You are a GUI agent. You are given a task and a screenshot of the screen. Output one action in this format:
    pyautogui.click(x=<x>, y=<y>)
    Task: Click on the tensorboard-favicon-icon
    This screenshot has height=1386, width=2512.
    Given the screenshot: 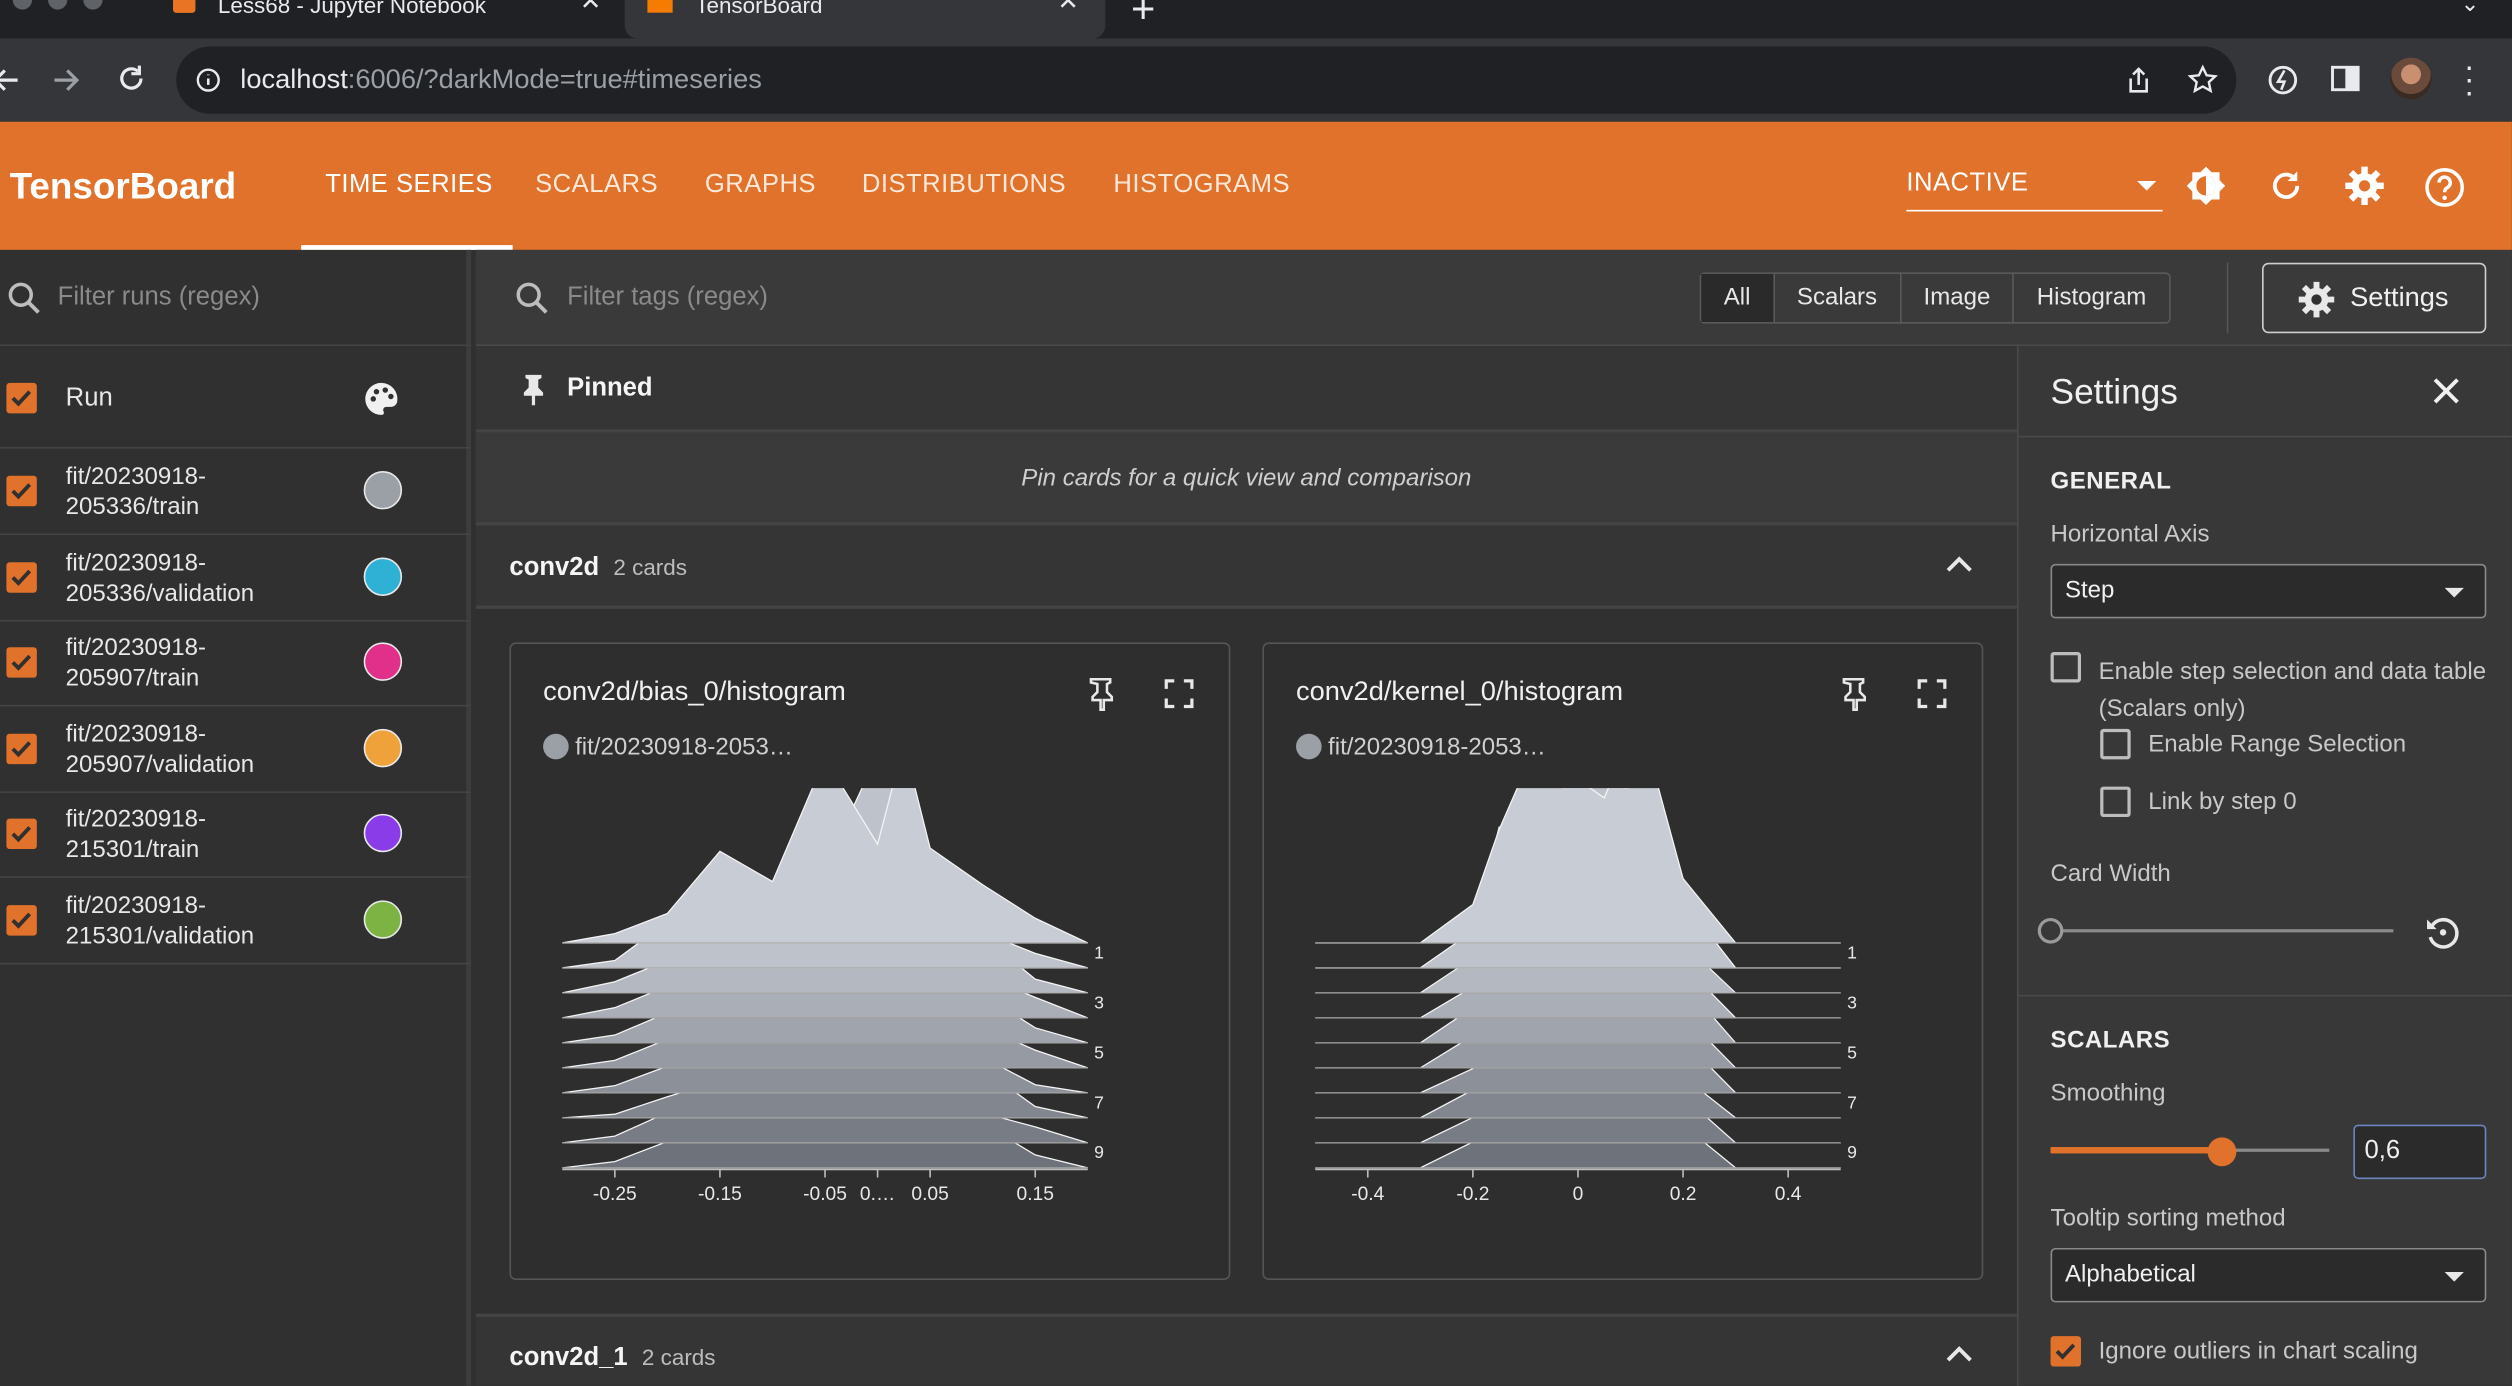 What is the action you would take?
    pyautogui.click(x=660, y=6)
    